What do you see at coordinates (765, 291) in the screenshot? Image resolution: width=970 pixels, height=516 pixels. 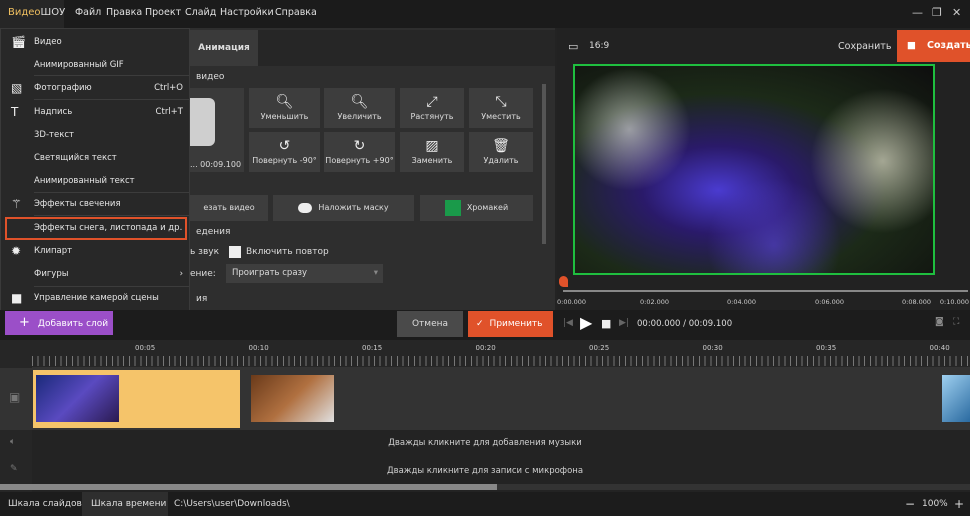 I see `scrubber-track` at bounding box center [765, 291].